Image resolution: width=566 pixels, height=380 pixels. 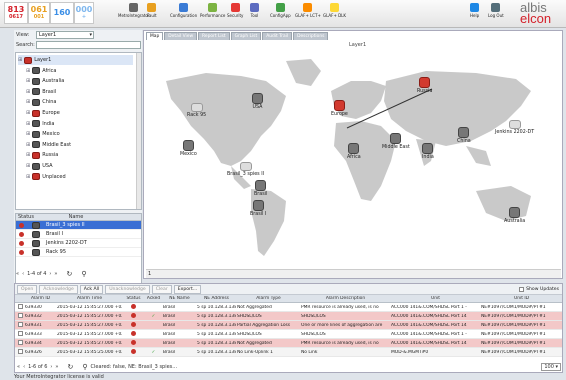 I want to click on alarm-column-header: Status, so click(x=133, y=298).